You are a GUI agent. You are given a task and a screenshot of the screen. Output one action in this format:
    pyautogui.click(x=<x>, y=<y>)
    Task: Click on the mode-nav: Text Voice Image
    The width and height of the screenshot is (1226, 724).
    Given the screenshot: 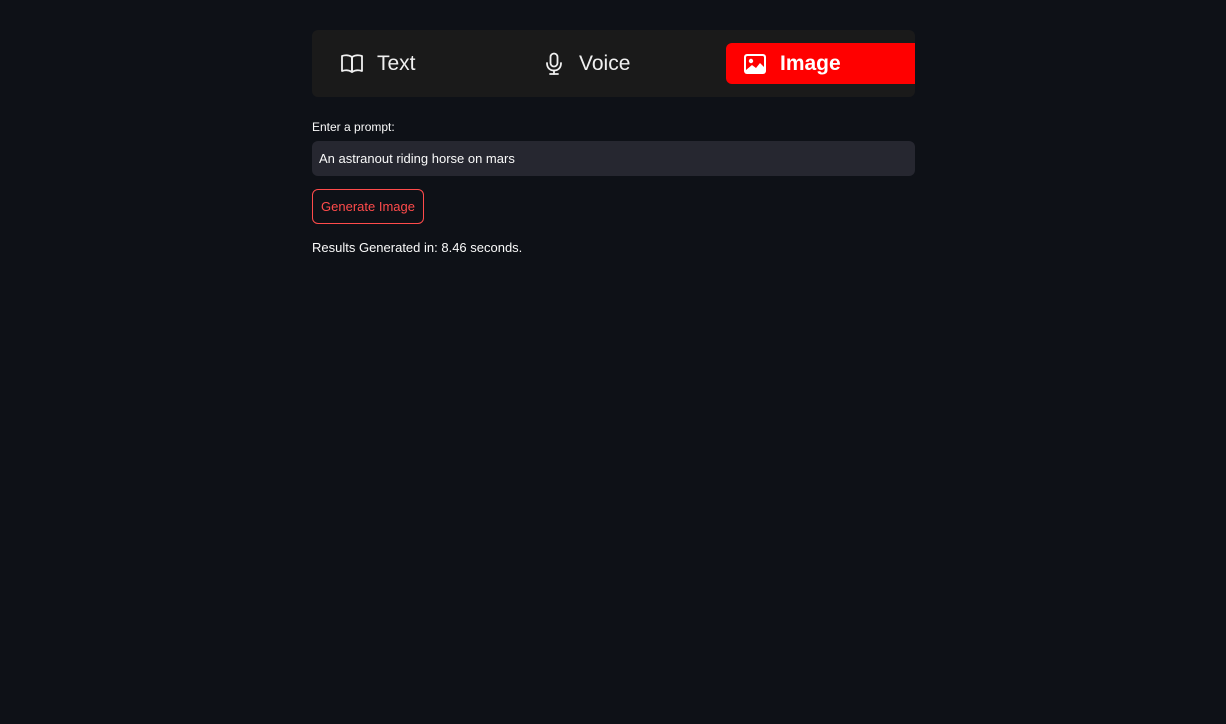 What is the action you would take?
    pyautogui.click(x=613, y=63)
    